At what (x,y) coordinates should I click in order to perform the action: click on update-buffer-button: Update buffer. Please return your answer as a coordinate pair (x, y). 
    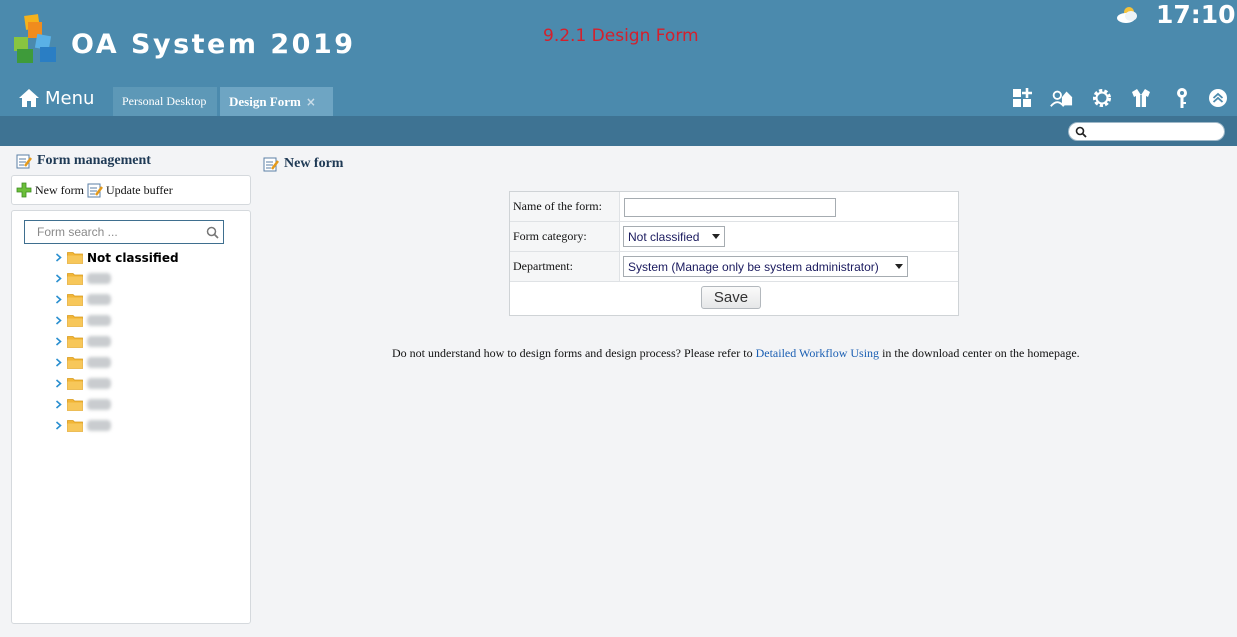
    Looking at the image, I should click on (130, 190).